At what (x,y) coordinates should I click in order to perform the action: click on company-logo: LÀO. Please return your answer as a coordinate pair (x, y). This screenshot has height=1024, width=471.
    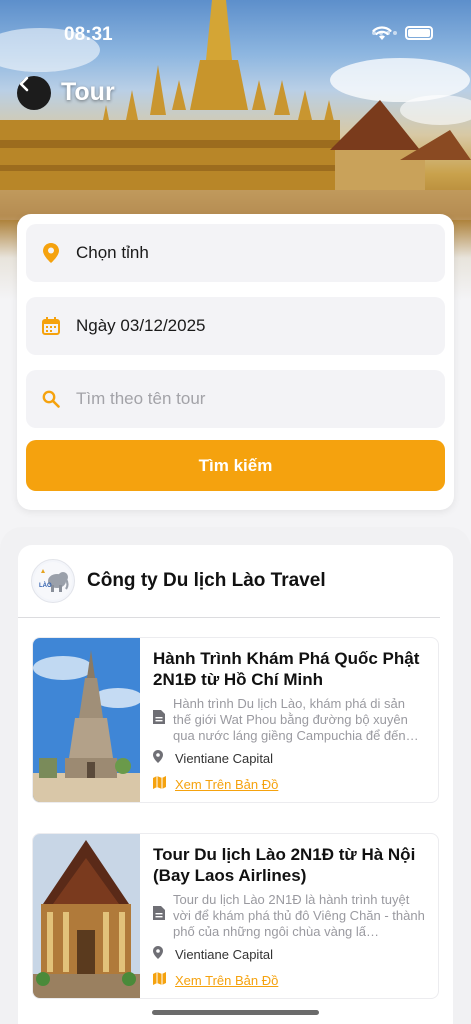
    Looking at the image, I should click on (53, 581).